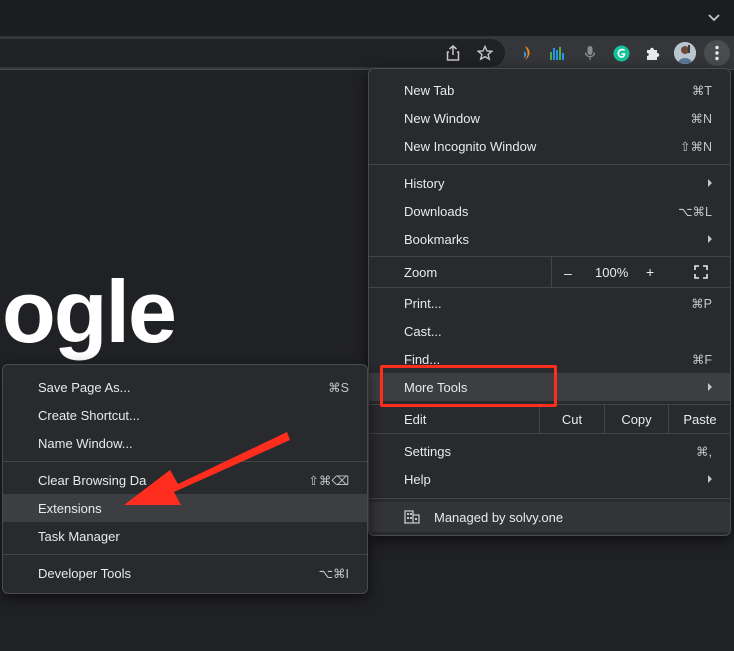  What do you see at coordinates (338, 387) in the screenshot?
I see `menu-item-shortcut: ⌘S` at bounding box center [338, 387].